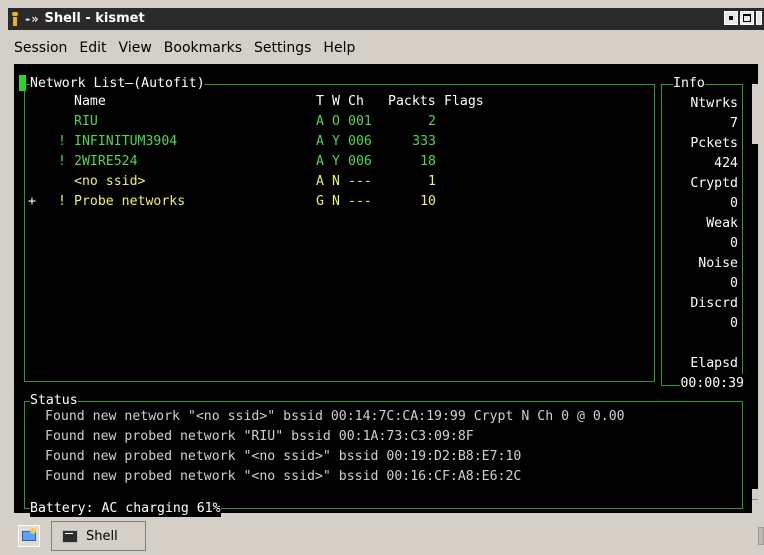 The width and height of the screenshot is (764, 555). I want to click on network-name: <no ssid>, so click(110, 181).